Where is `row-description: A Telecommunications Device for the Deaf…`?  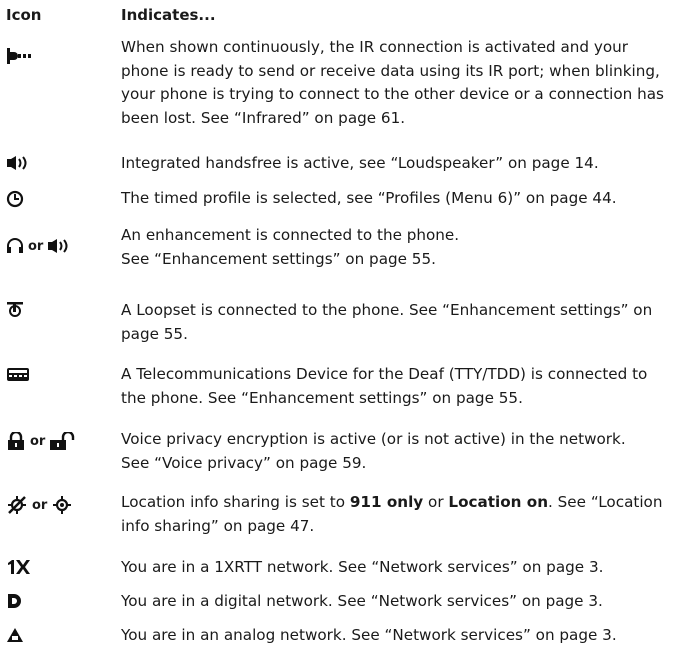
row-description: A Telecommunications Device for the Deaf… is located at coordinates (384, 386).